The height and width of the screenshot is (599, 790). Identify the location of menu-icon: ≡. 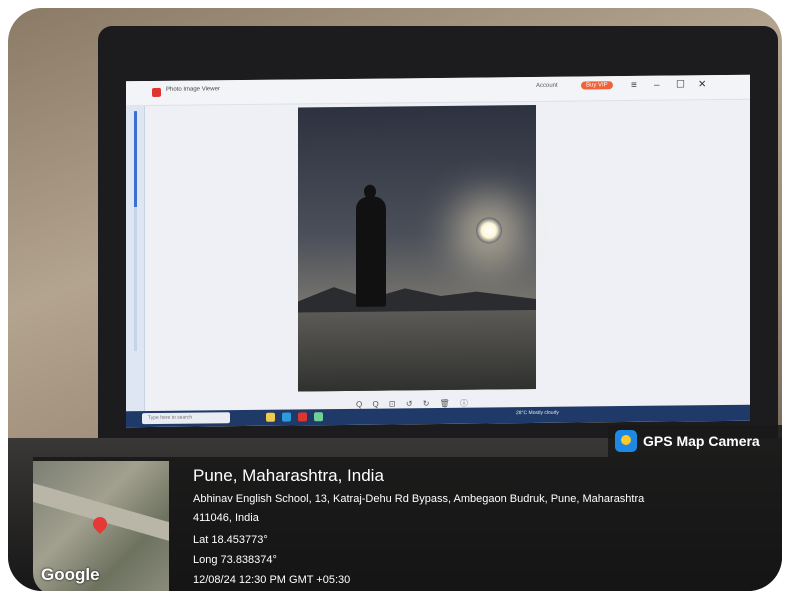
(634, 85).